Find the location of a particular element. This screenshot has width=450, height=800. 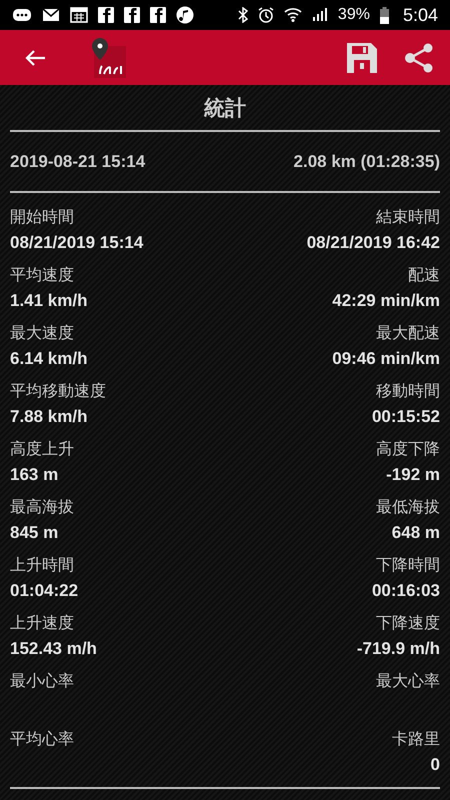

bluetooth-icon is located at coordinates (243, 15).